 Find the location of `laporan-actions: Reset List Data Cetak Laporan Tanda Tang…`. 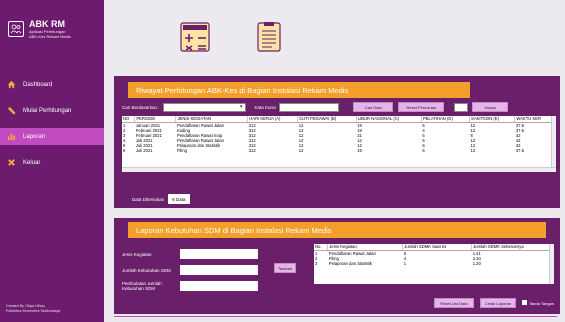

laporan-actions: Reset List Data Cetak Laporan Tanda Tang… is located at coordinates (493, 303).